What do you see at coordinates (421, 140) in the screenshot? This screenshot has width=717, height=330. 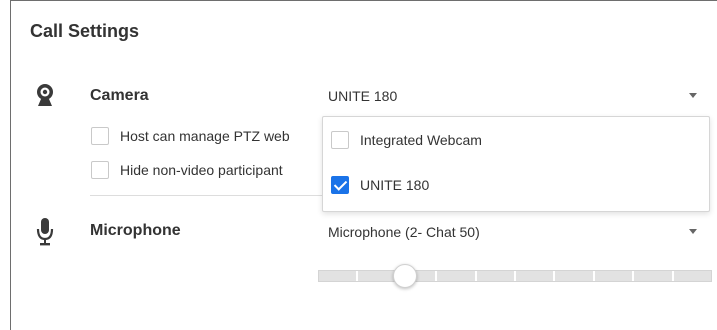 I see `integrated-webcam-label: Integrated Webcam` at bounding box center [421, 140].